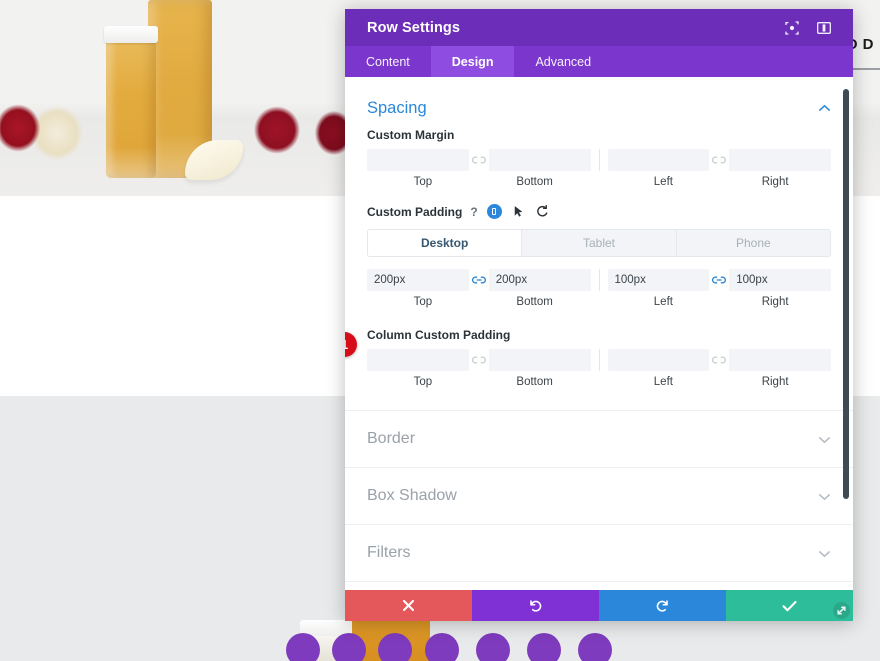 The width and height of the screenshot is (880, 661). What do you see at coordinates (472, 61) in the screenshot?
I see `tab-design: Design` at bounding box center [472, 61].